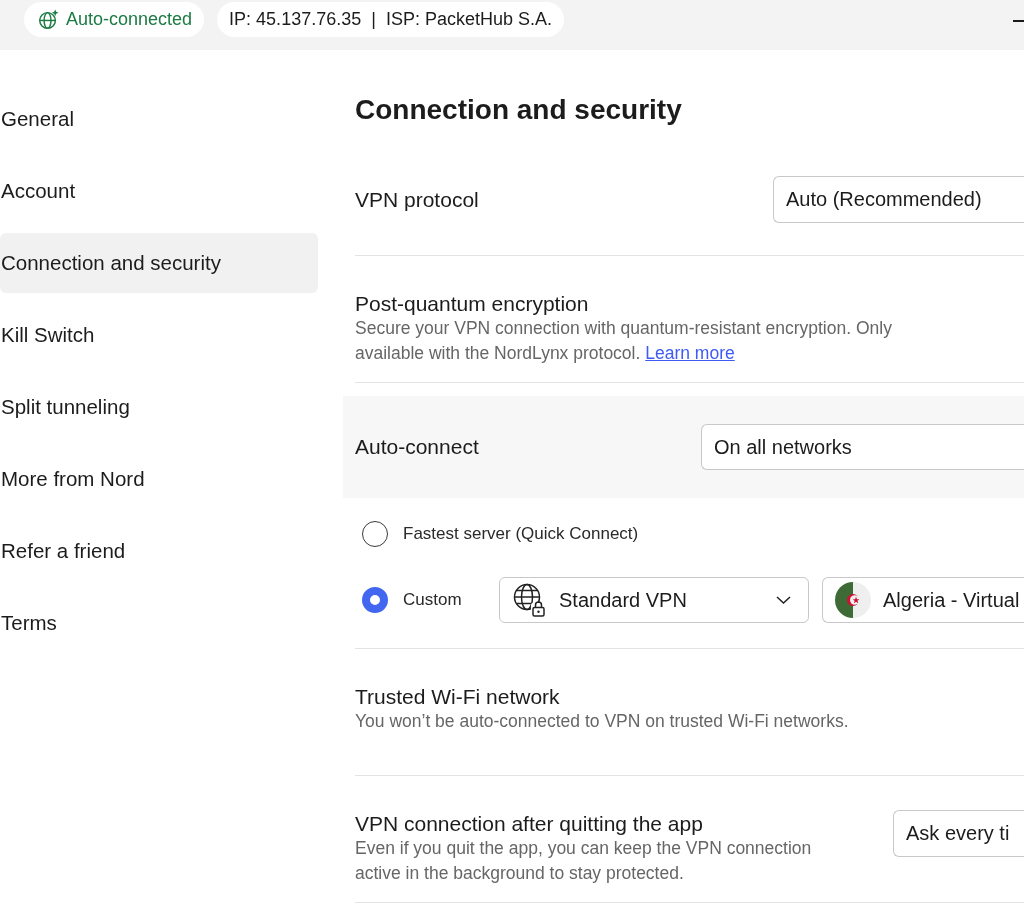 The height and width of the screenshot is (907, 1024). Describe the element at coordinates (159, 623) in the screenshot. I see `sidebar-item: Terms` at that location.